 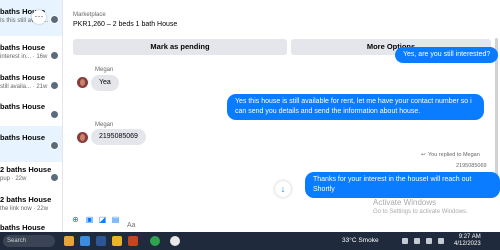 What do you see at coordinates (237, 225) in the screenshot?
I see `message-input` at bounding box center [237, 225].